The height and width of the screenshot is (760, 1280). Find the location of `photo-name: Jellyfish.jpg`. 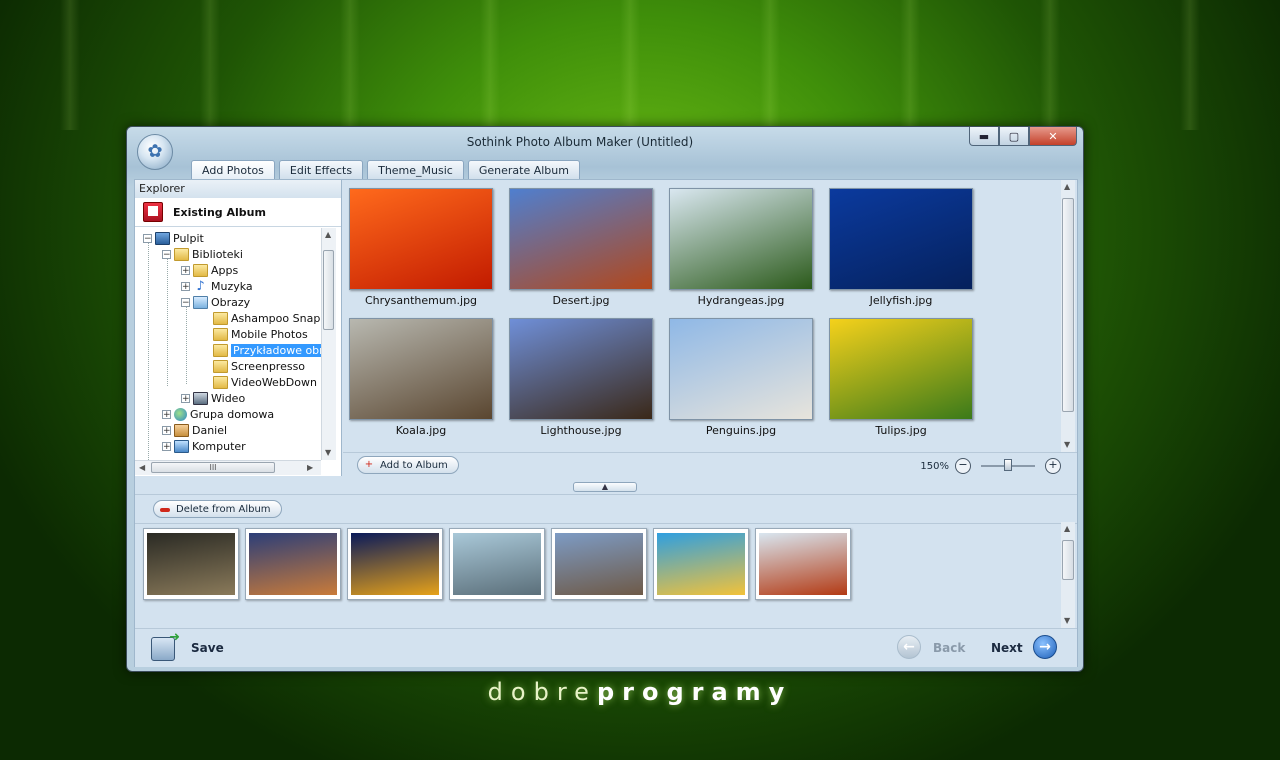

photo-name: Jellyfish.jpg is located at coordinates (901, 300).